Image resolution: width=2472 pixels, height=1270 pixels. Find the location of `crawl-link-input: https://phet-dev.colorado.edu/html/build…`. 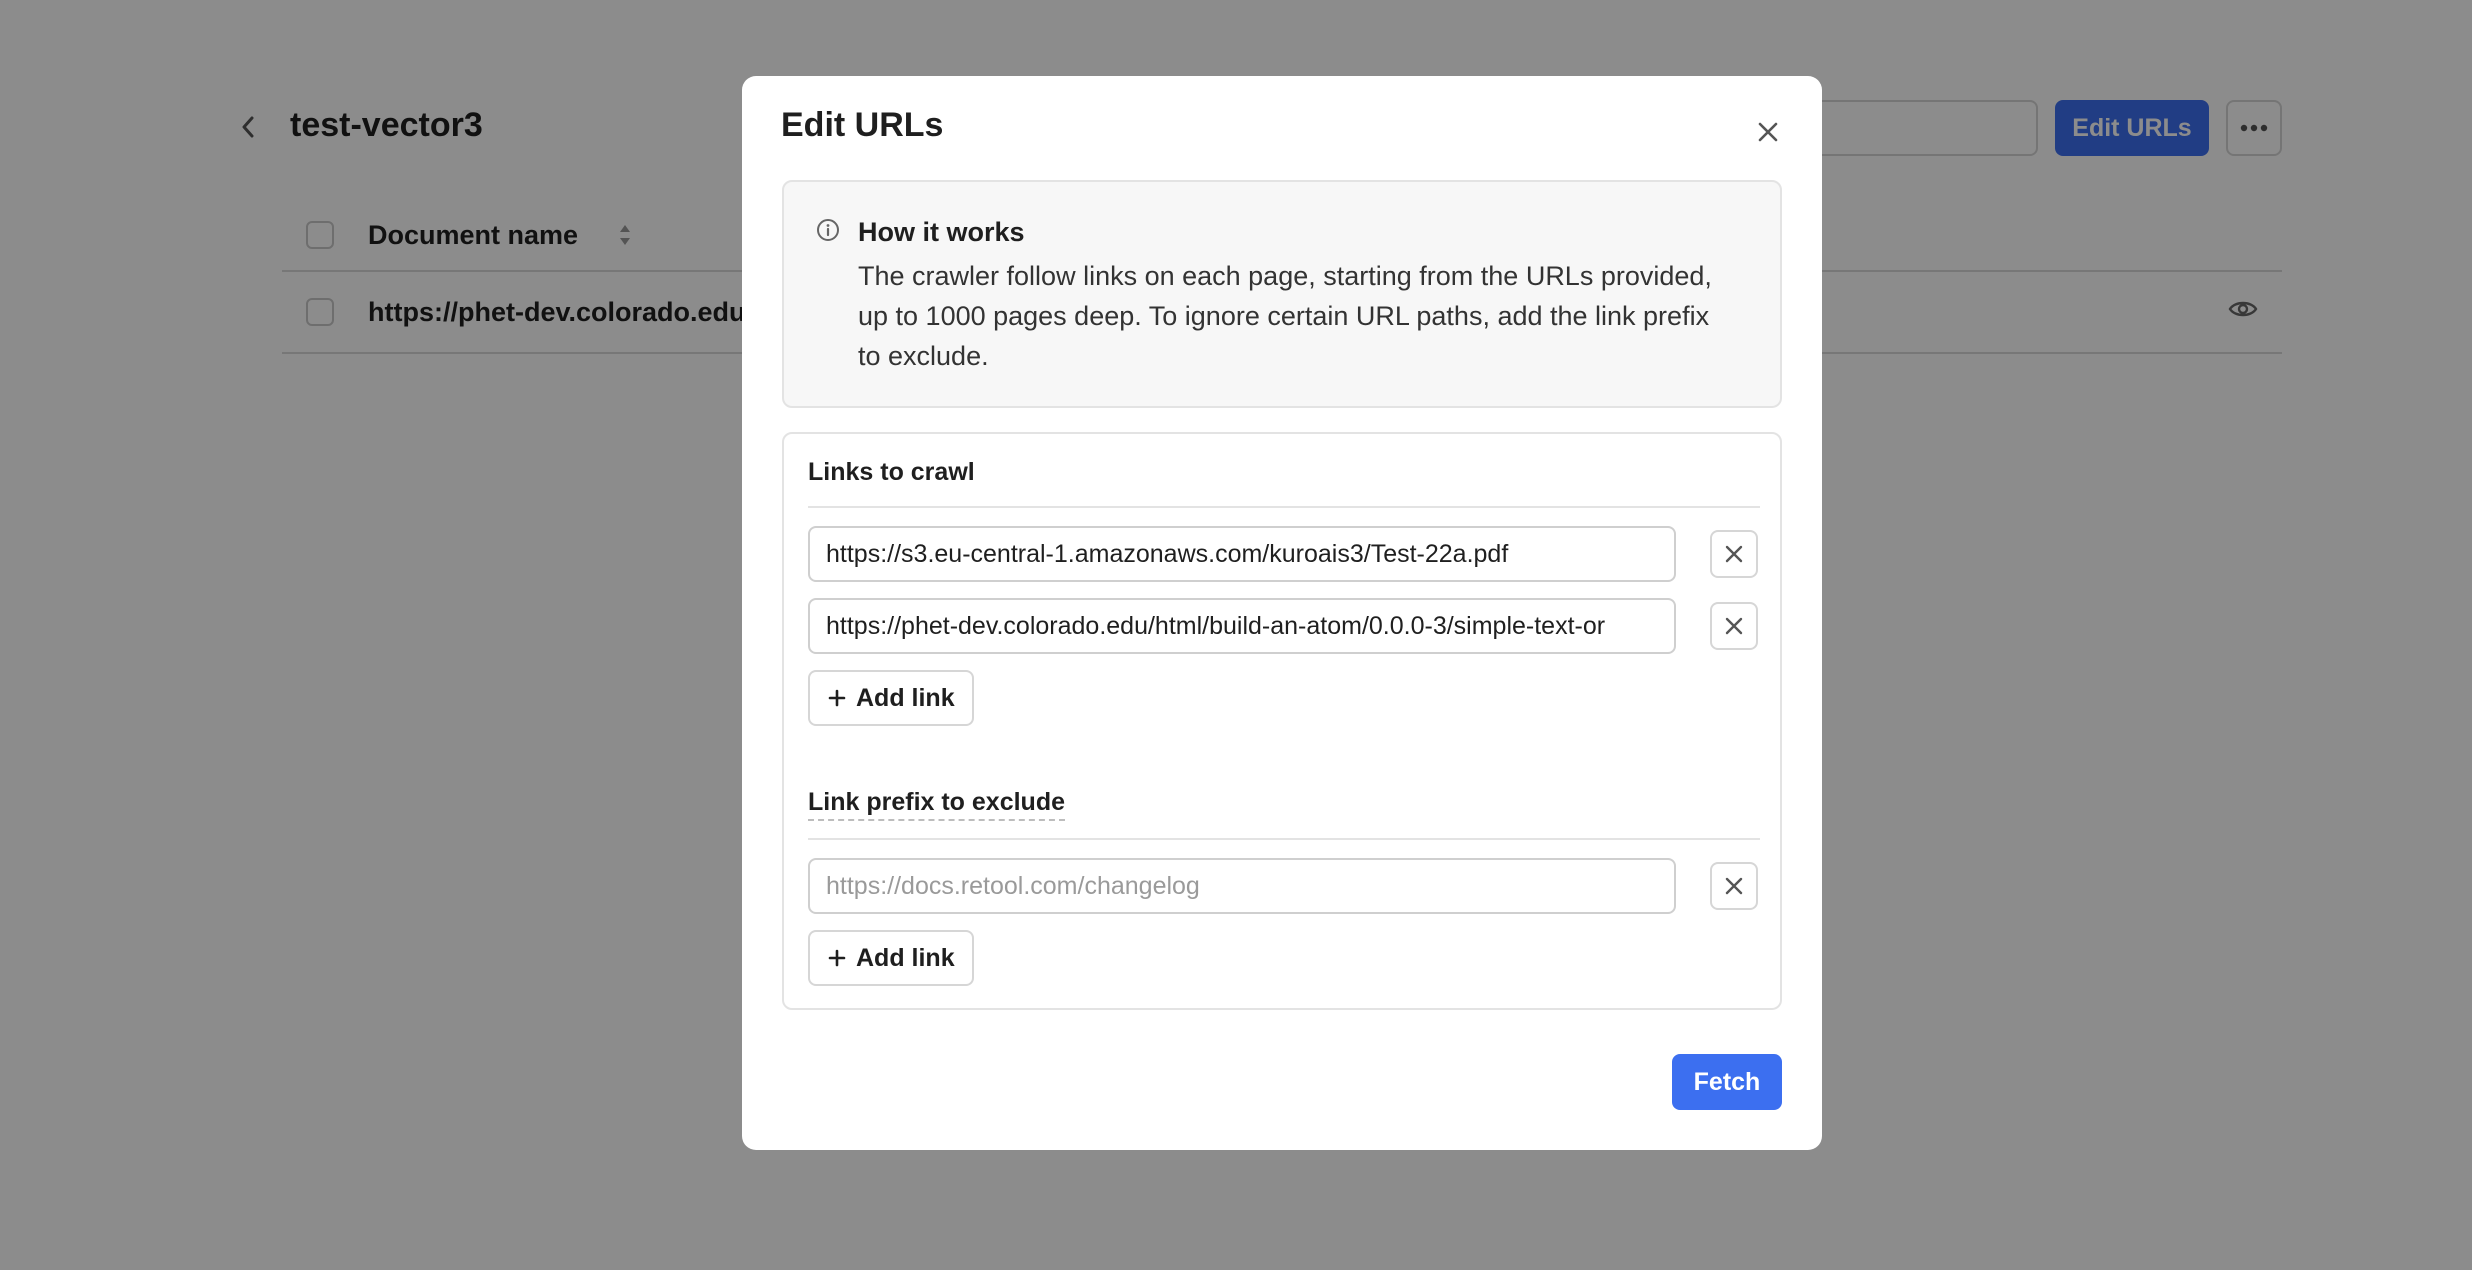

crawl-link-input: https://phet-dev.colorado.edu/html/build… is located at coordinates (1242, 626).